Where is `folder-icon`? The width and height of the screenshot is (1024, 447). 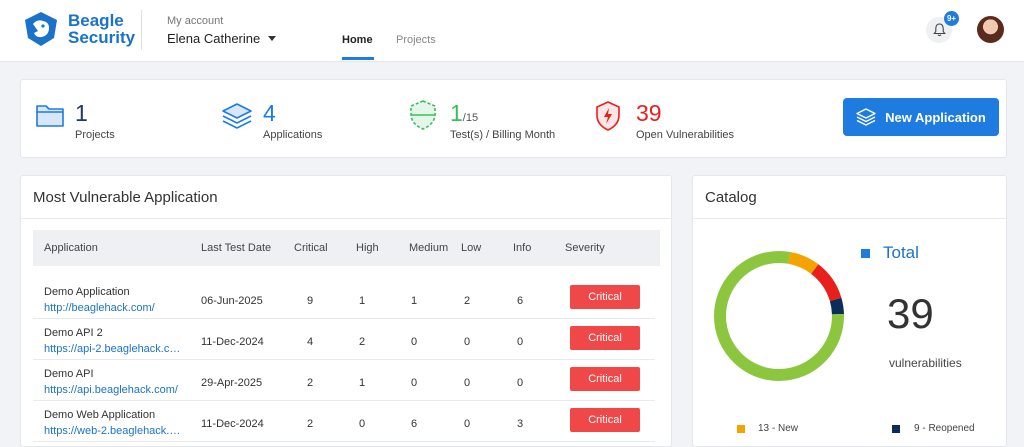 folder-icon is located at coordinates (50, 116).